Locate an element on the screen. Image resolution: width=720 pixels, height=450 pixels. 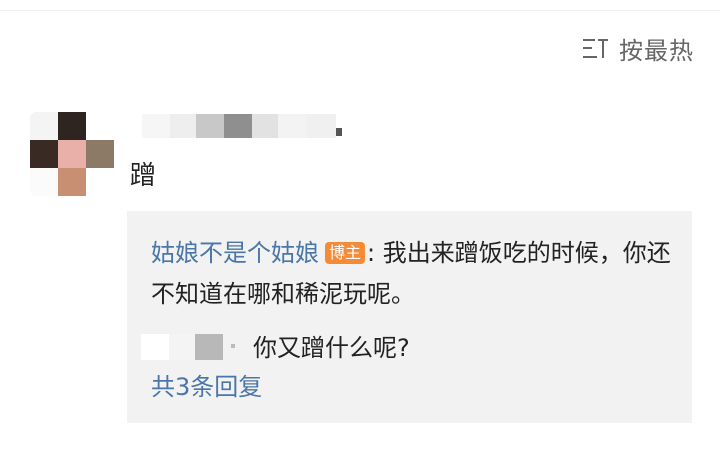
reply-item: 你又蹭什么呢? is located at coordinates (411, 348).